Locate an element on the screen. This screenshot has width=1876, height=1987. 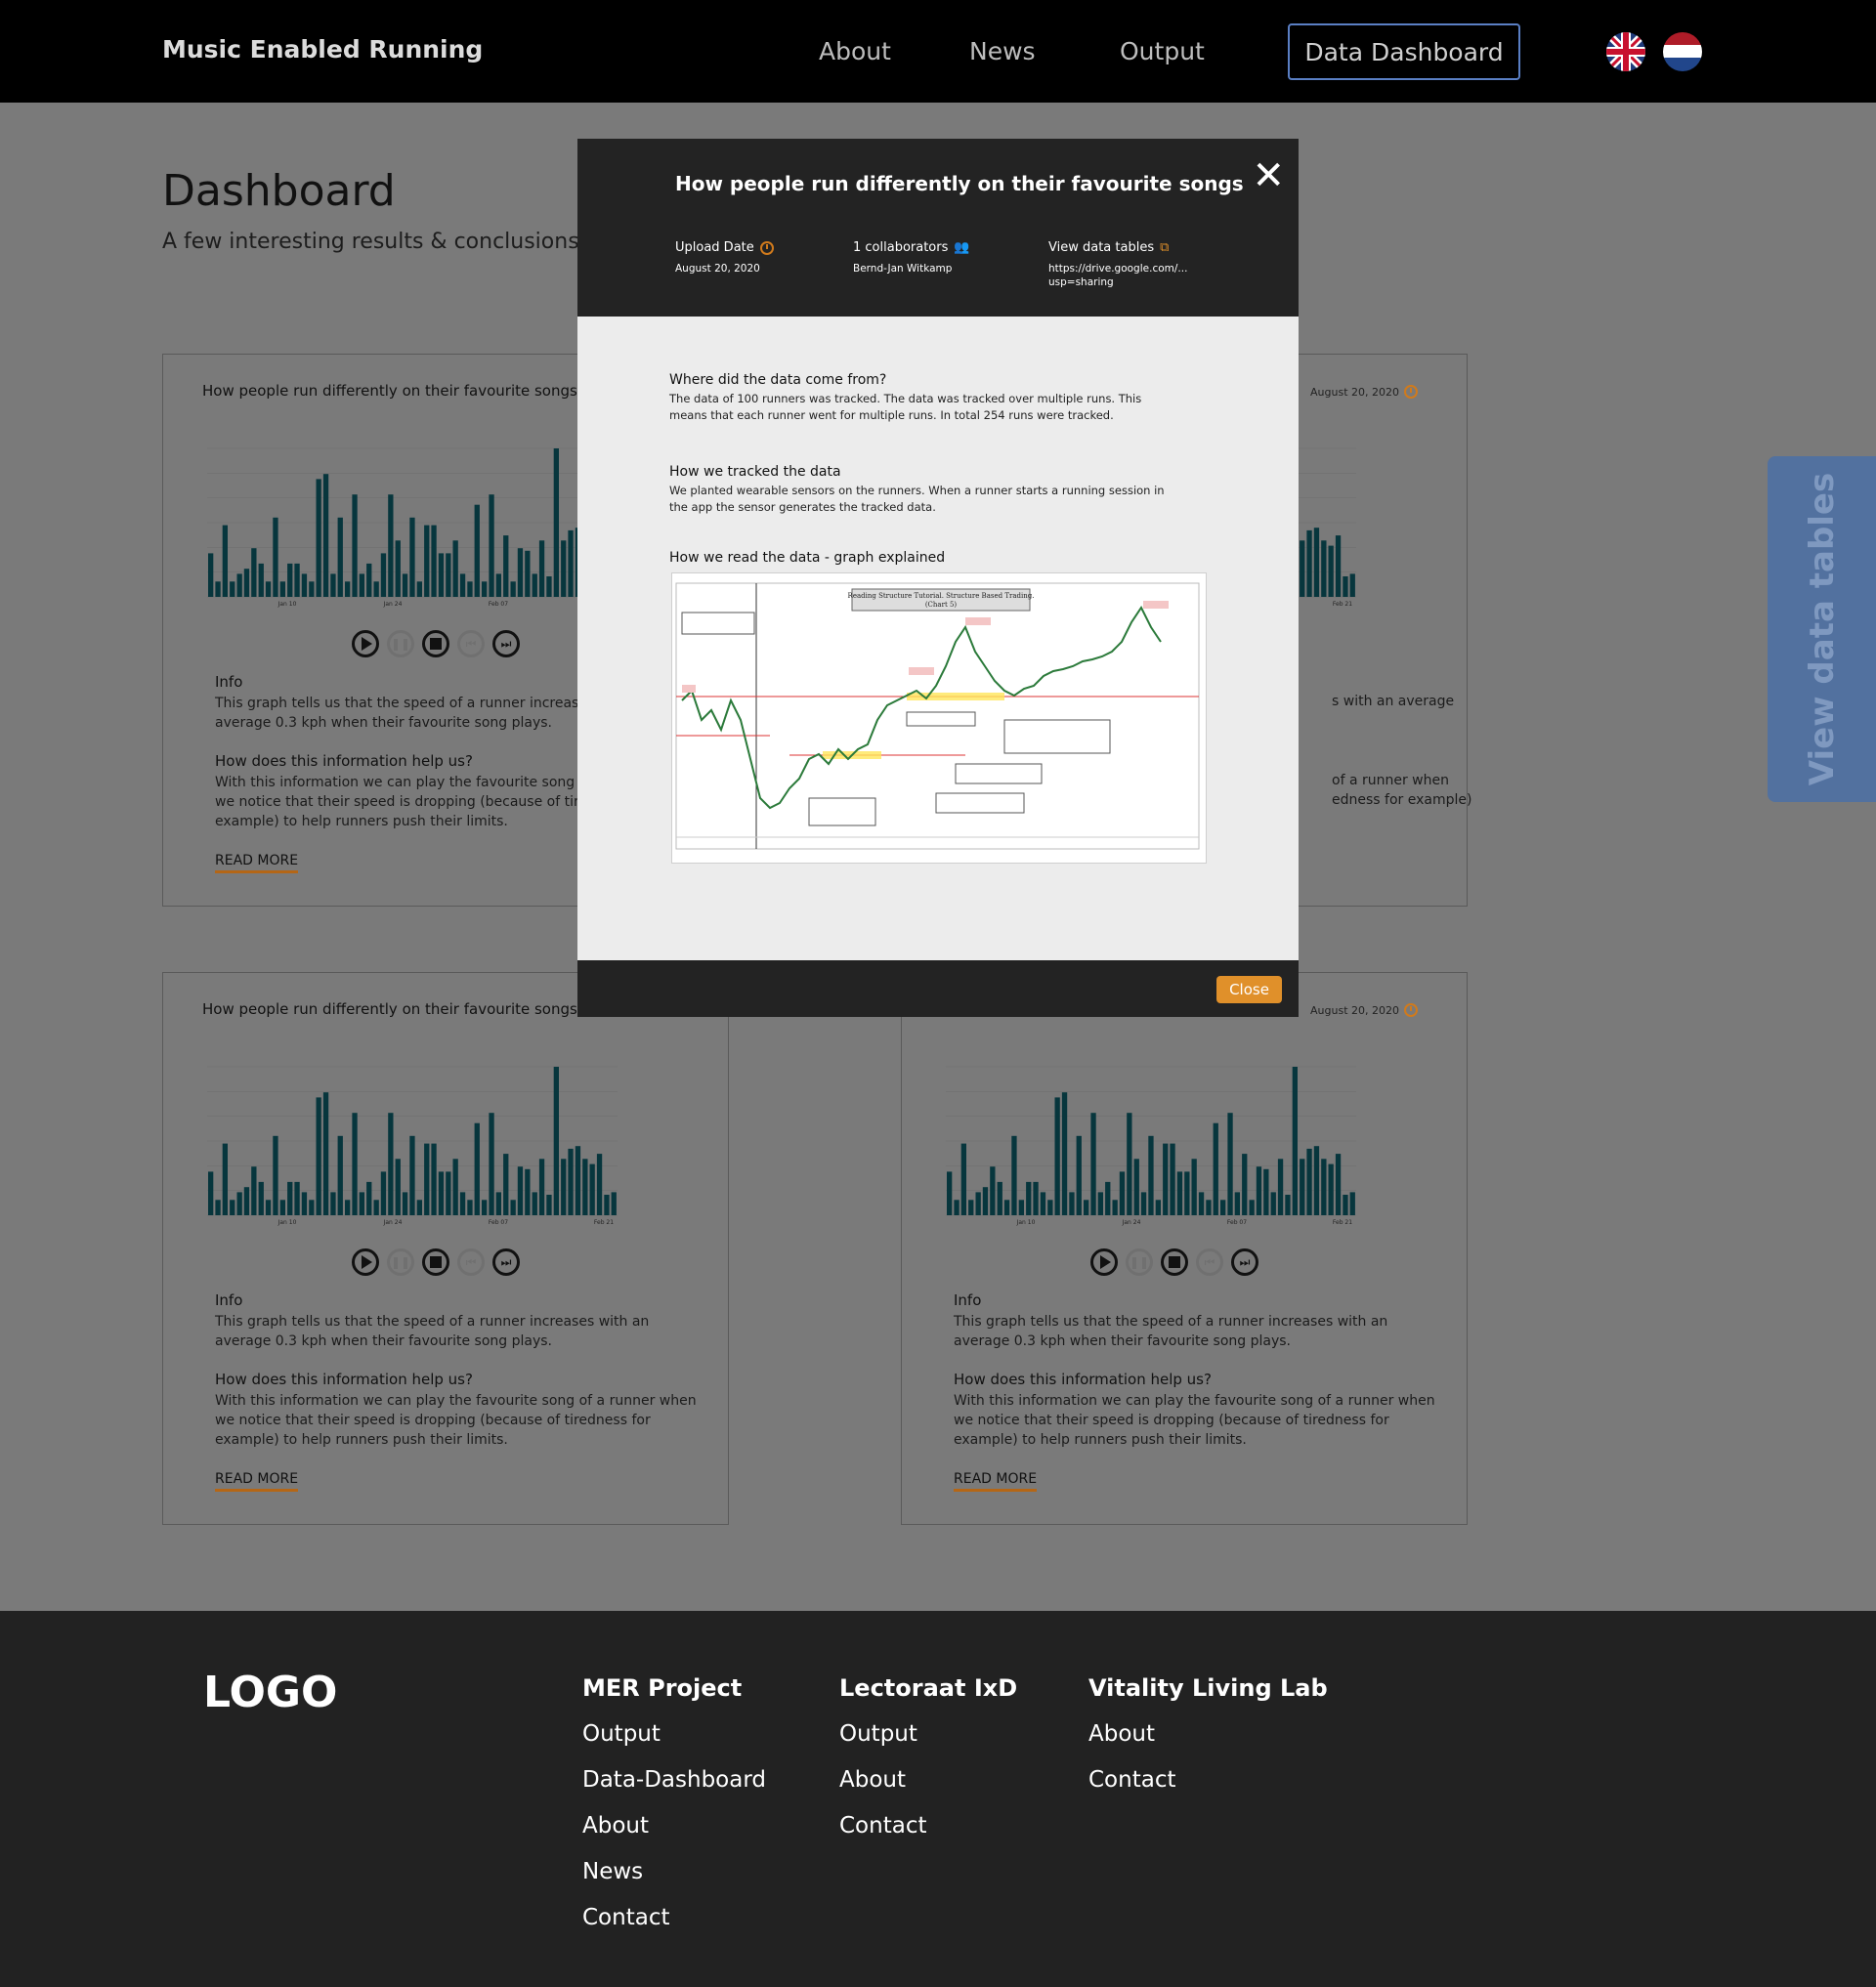
x-tick-label: Jan 24 is located at coordinates (393, 1223).